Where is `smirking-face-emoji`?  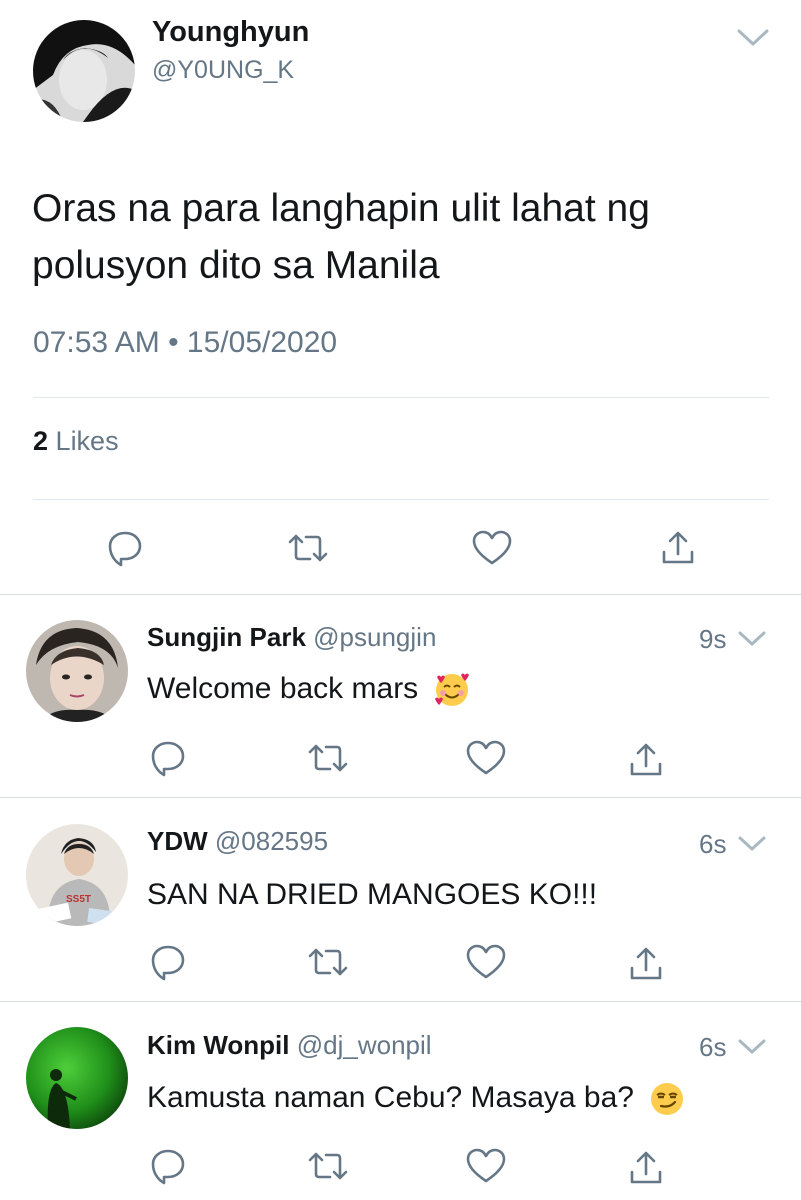 smirking-face-emoji is located at coordinates (667, 1099).